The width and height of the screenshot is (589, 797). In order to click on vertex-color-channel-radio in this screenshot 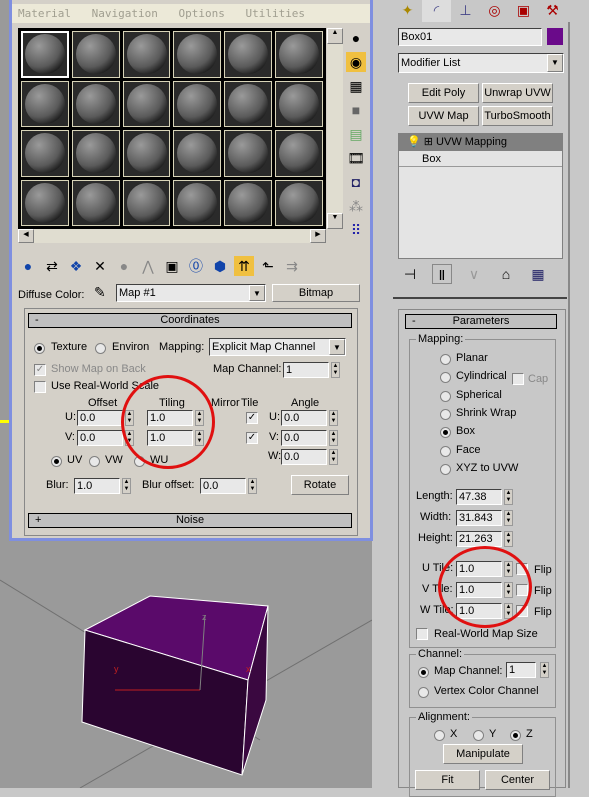, I will do `click(423, 692)`.